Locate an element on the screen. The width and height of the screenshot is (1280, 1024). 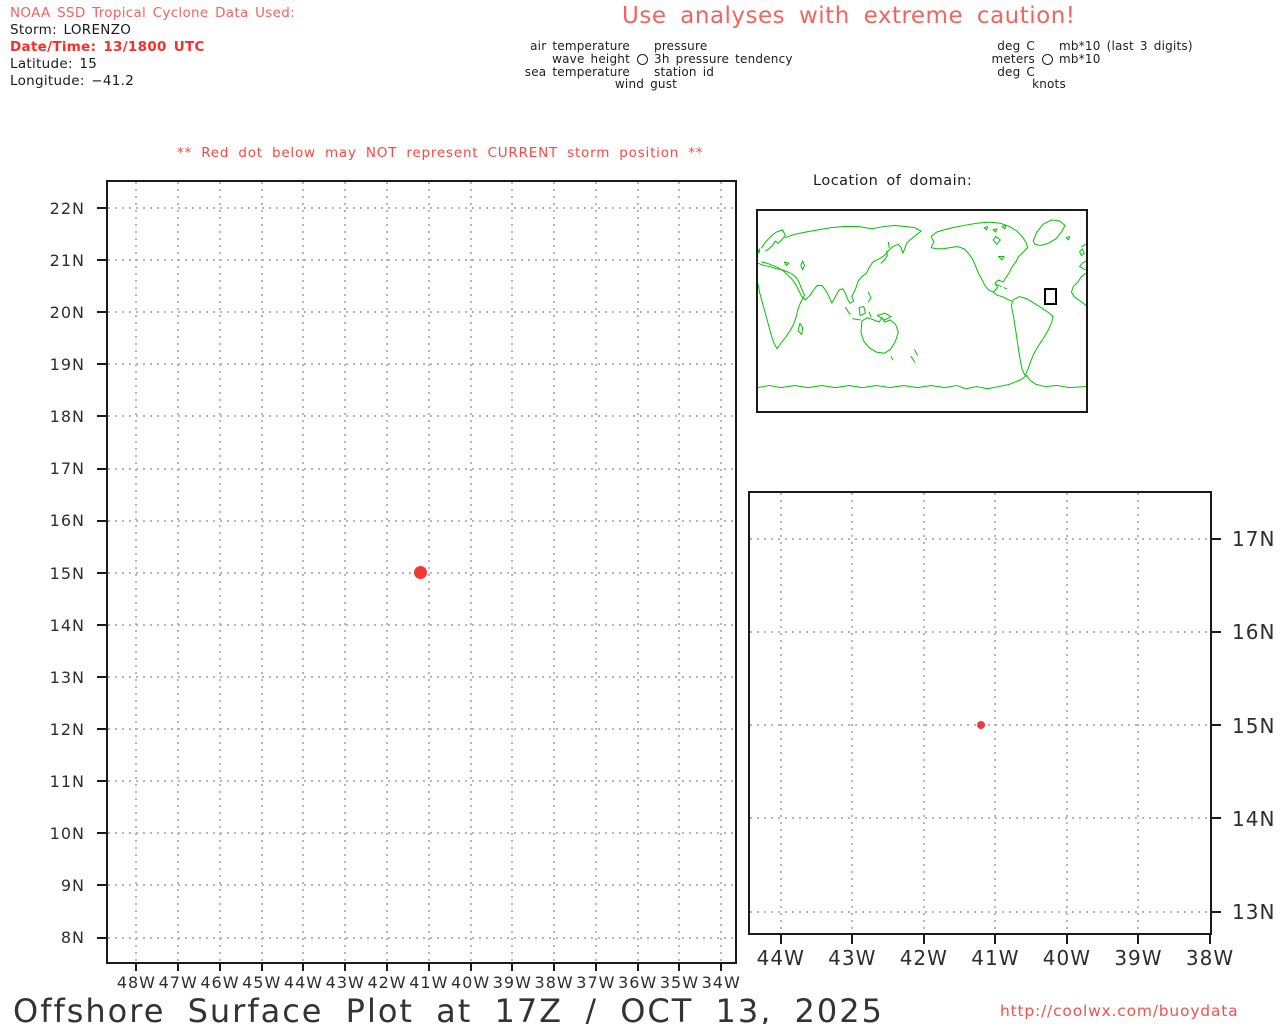
domain-location-box is located at coordinates (1050, 296).